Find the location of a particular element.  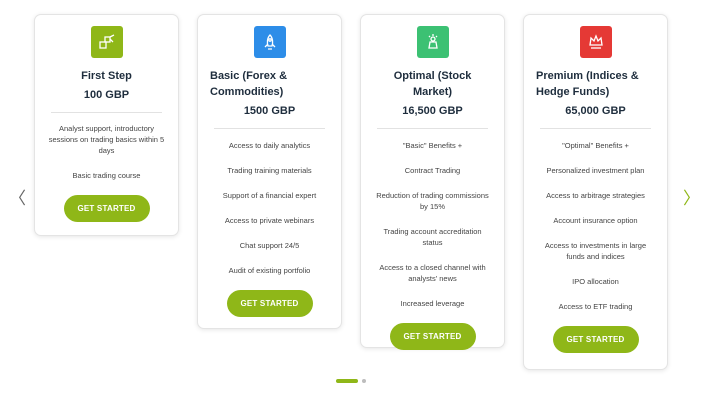

carousel-pagination is located at coordinates (351, 381).